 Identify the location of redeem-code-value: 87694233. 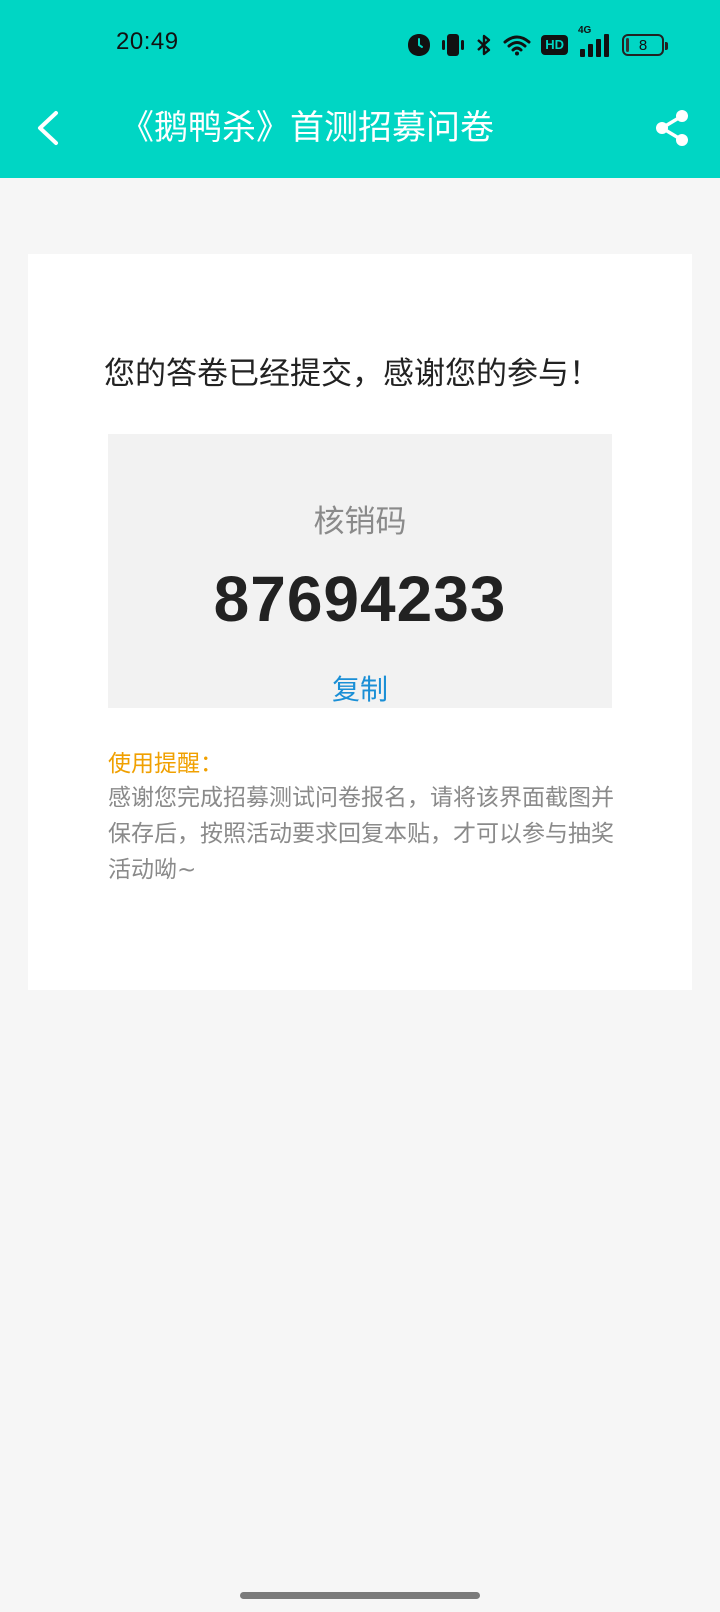
(360, 599).